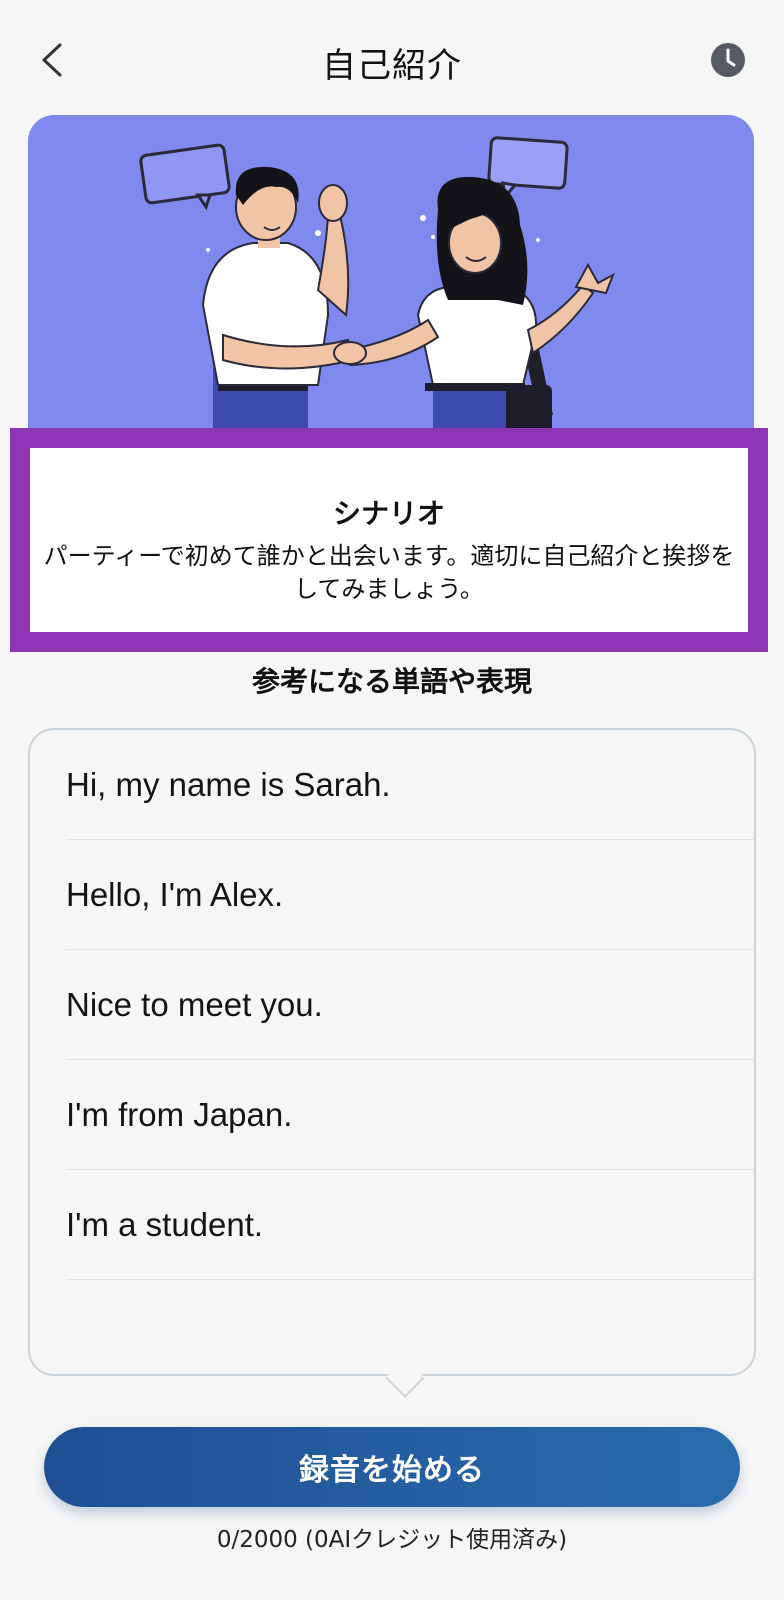 The height and width of the screenshot is (1600, 784). I want to click on scenario-description: パーティーで初めて誰かと出会います。適切に自己紹介と挨拶をしてみましょう。, so click(389, 572).